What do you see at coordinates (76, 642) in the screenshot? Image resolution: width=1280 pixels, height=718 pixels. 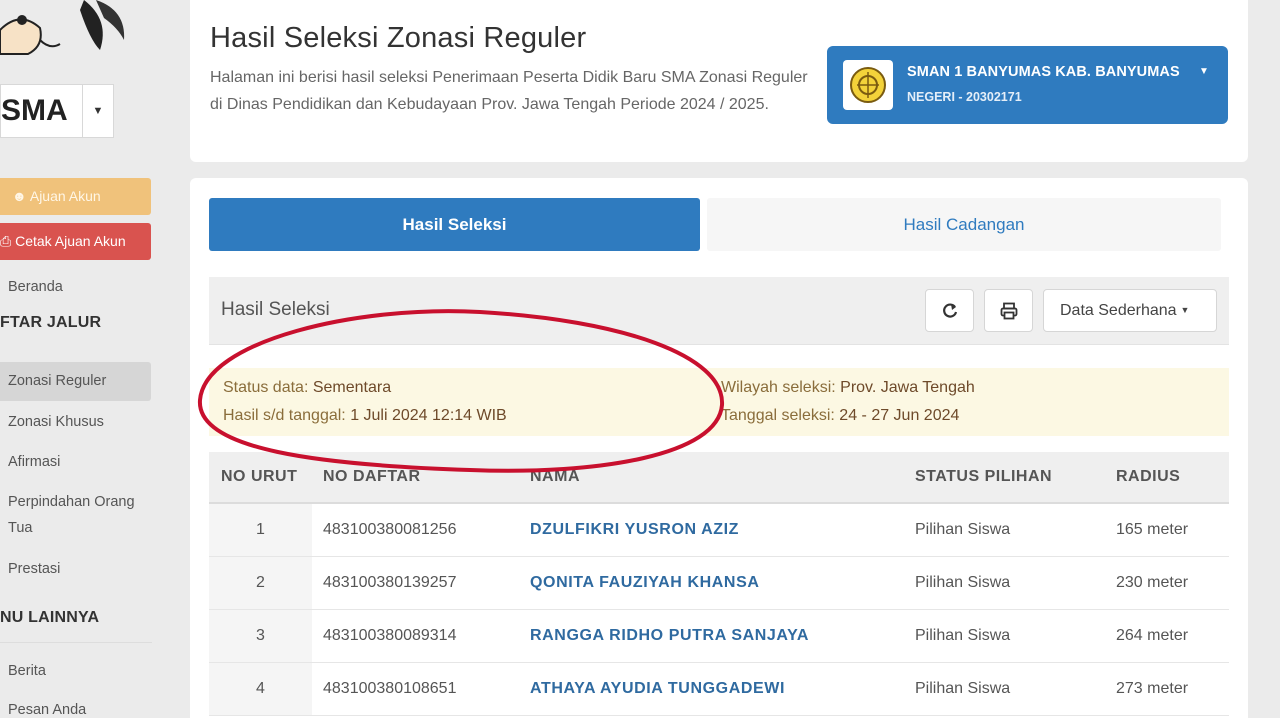 I see `sidebar-divider` at bounding box center [76, 642].